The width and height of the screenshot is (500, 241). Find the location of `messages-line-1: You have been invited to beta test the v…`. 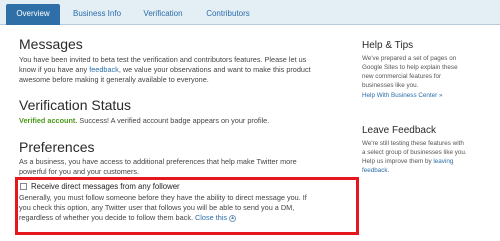

messages-line-1: You have been invited to beta test the v… is located at coordinates (163, 59).